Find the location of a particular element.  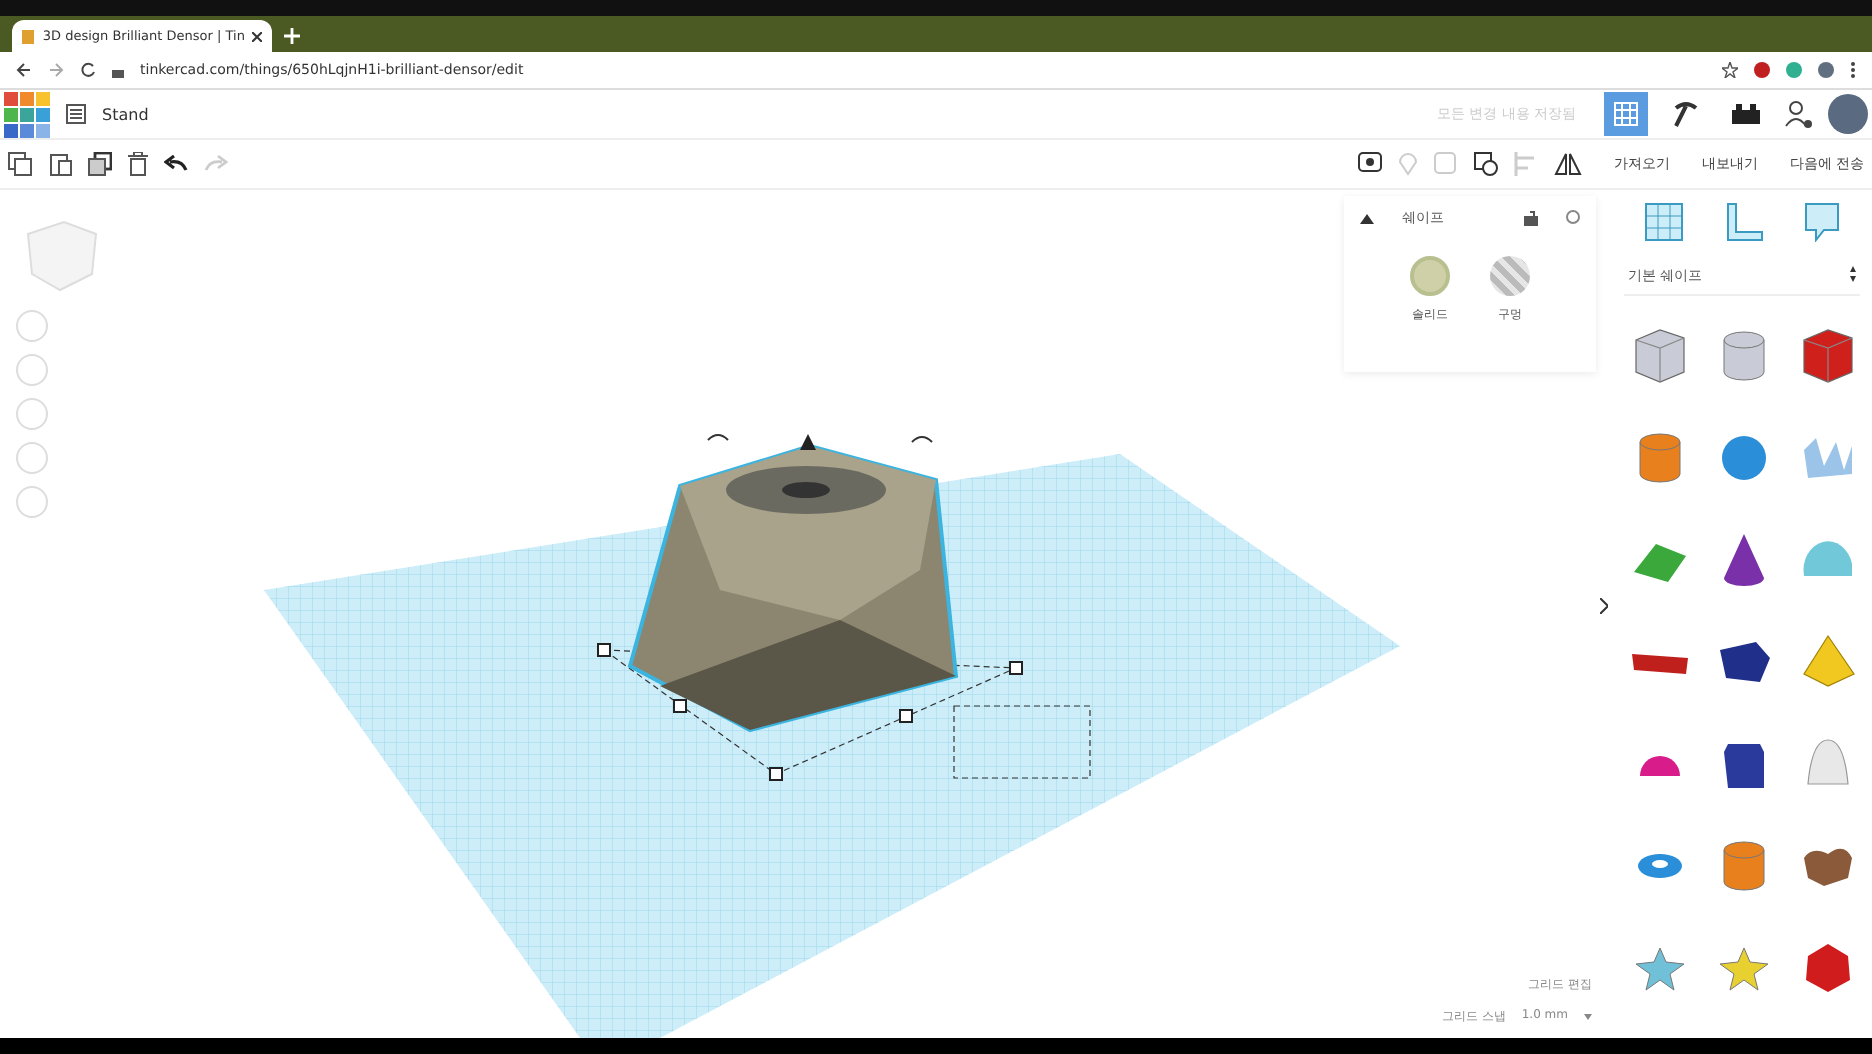

note-icon is located at coordinates (1822, 222).